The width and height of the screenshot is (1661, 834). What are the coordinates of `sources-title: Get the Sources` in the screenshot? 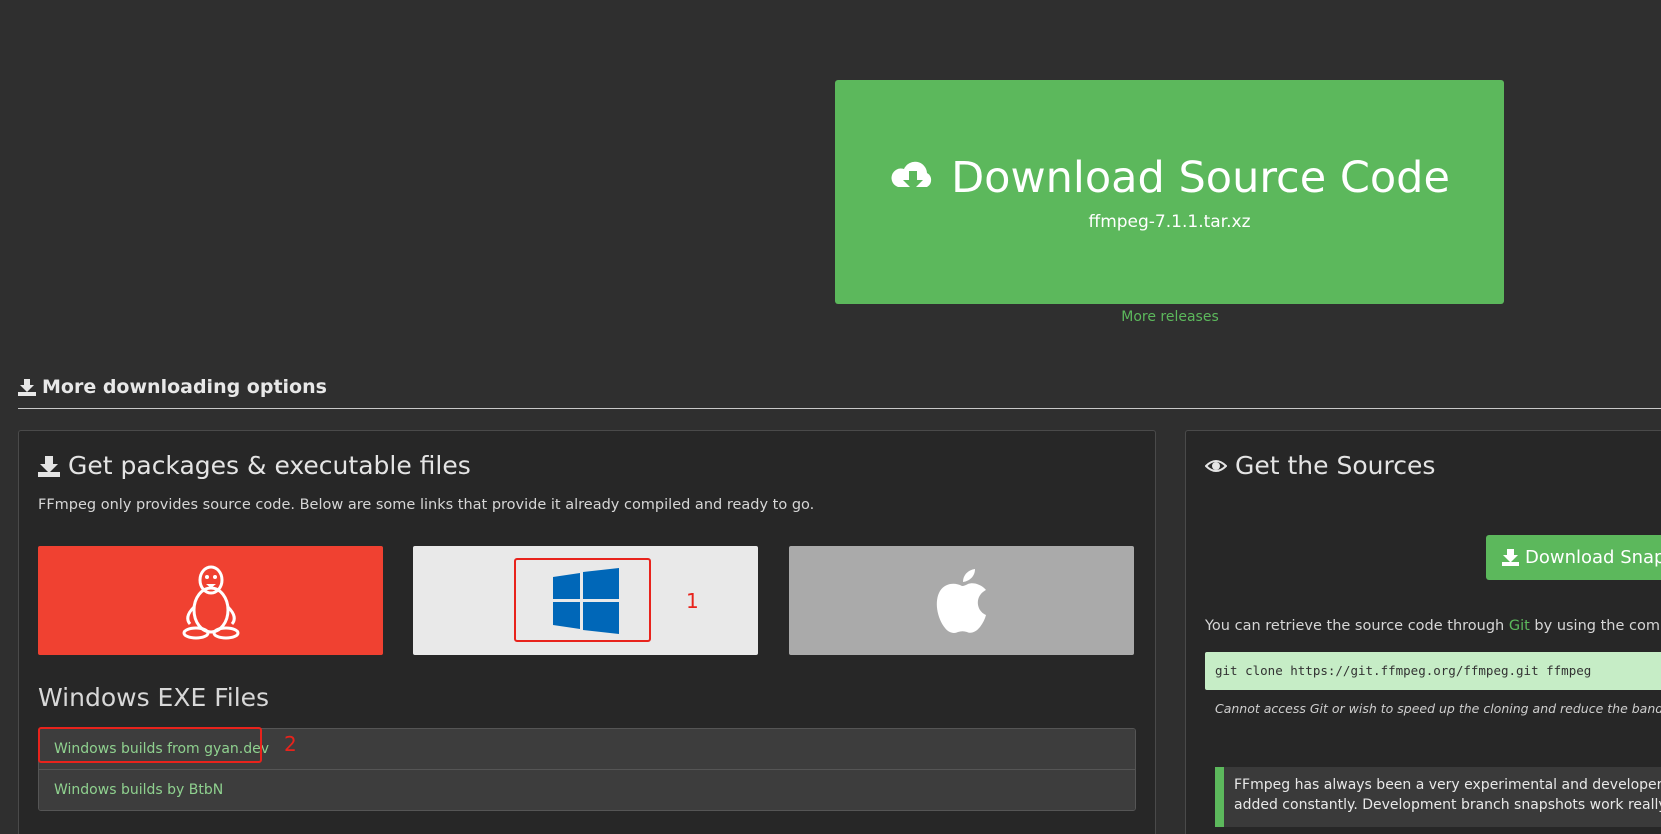 It's located at (1335, 465).